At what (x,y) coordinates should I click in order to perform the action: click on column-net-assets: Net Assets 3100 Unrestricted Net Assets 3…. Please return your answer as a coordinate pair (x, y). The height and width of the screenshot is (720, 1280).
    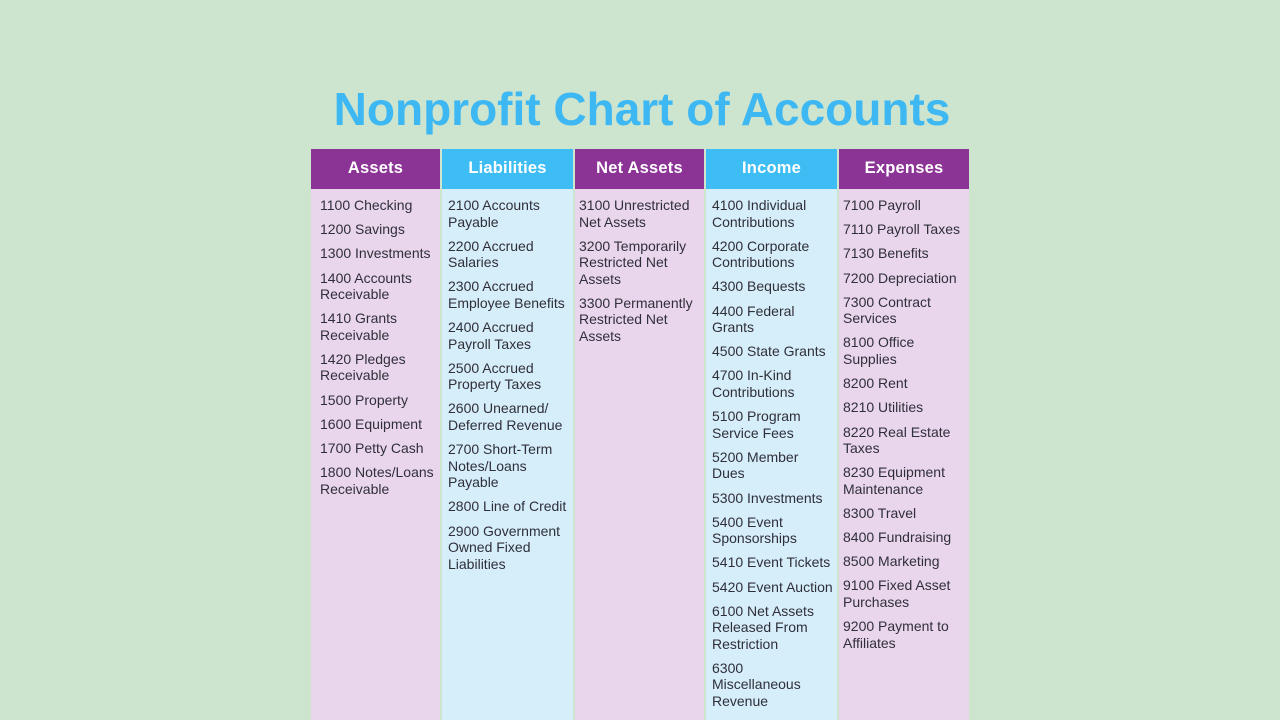
    Looking at the image, I should click on (639, 434).